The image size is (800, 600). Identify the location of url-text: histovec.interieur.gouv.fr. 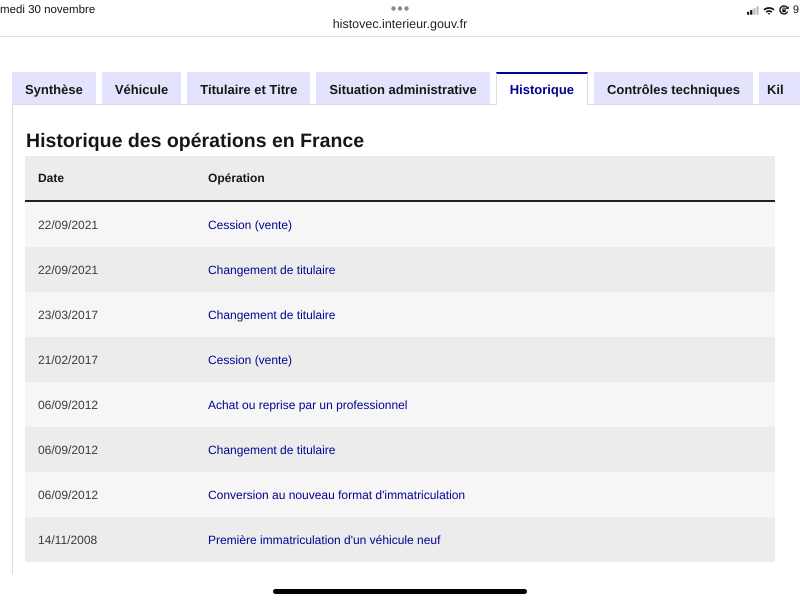
(400, 26).